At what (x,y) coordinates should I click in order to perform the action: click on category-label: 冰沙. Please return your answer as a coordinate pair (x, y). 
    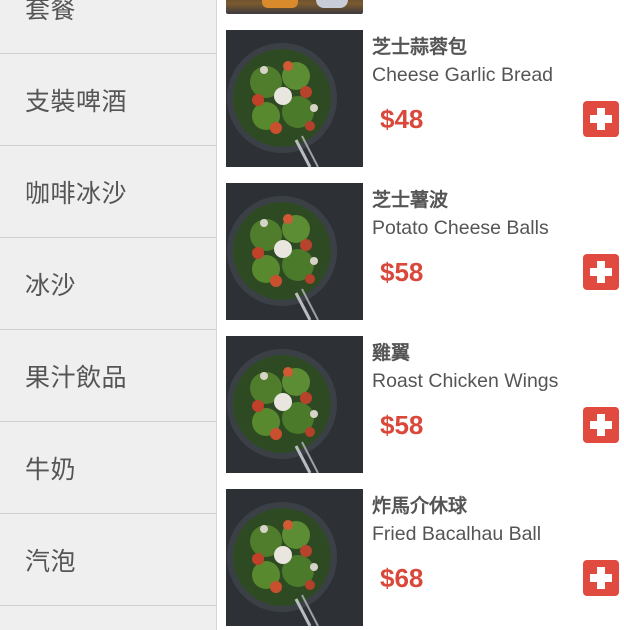
    Looking at the image, I should click on (51, 285).